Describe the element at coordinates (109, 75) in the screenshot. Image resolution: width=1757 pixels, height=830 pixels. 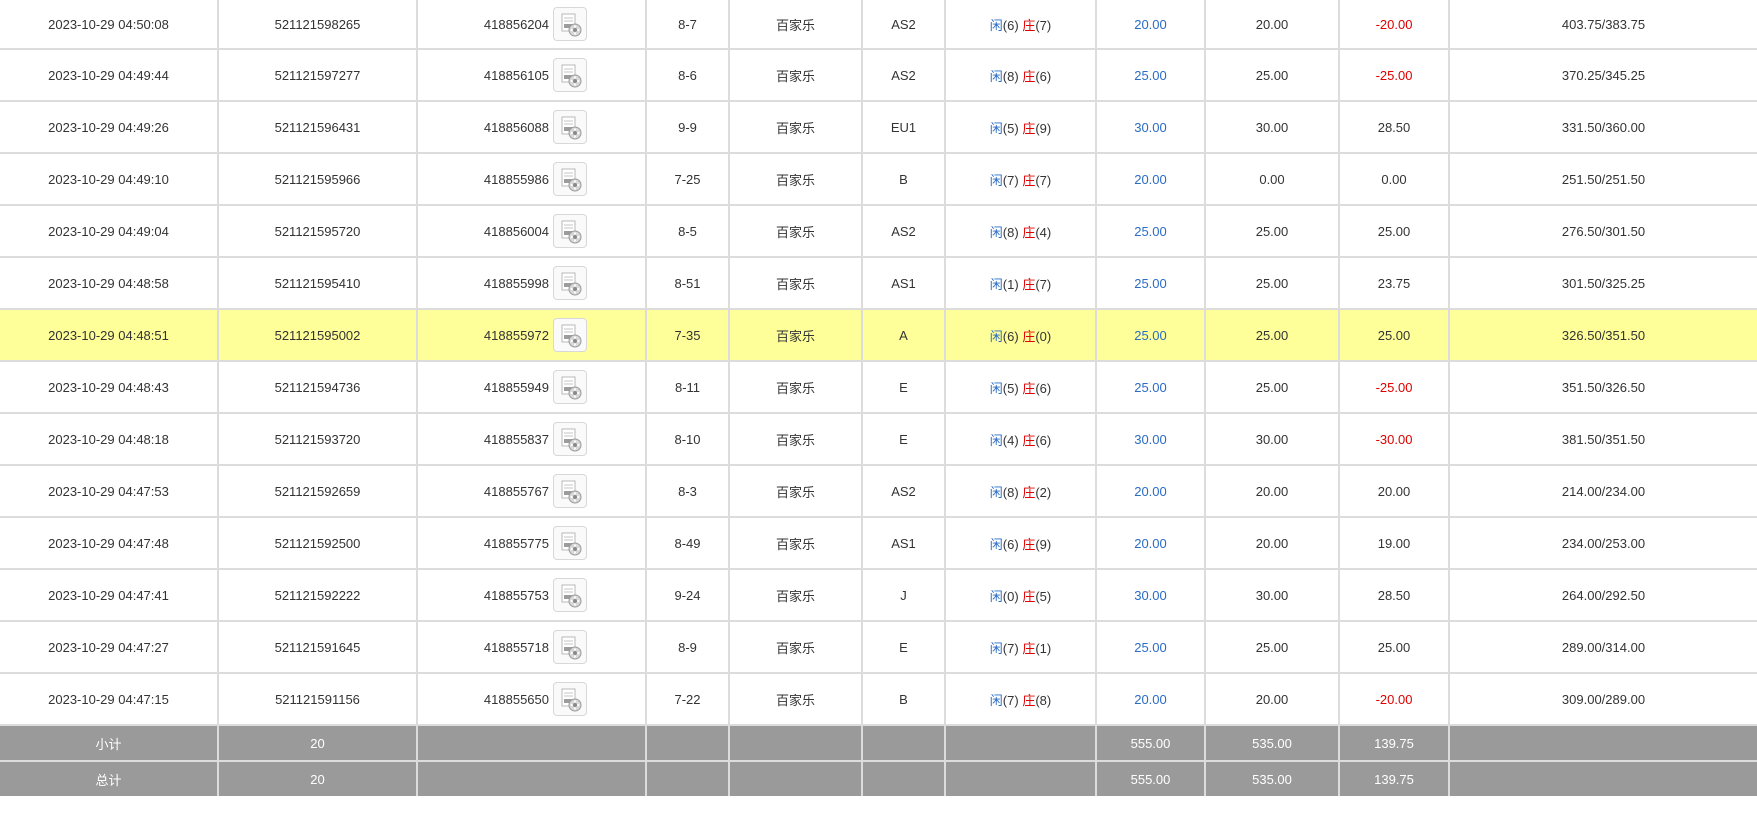
I see `bet-time: 2023-10-29 04:49:44` at that location.